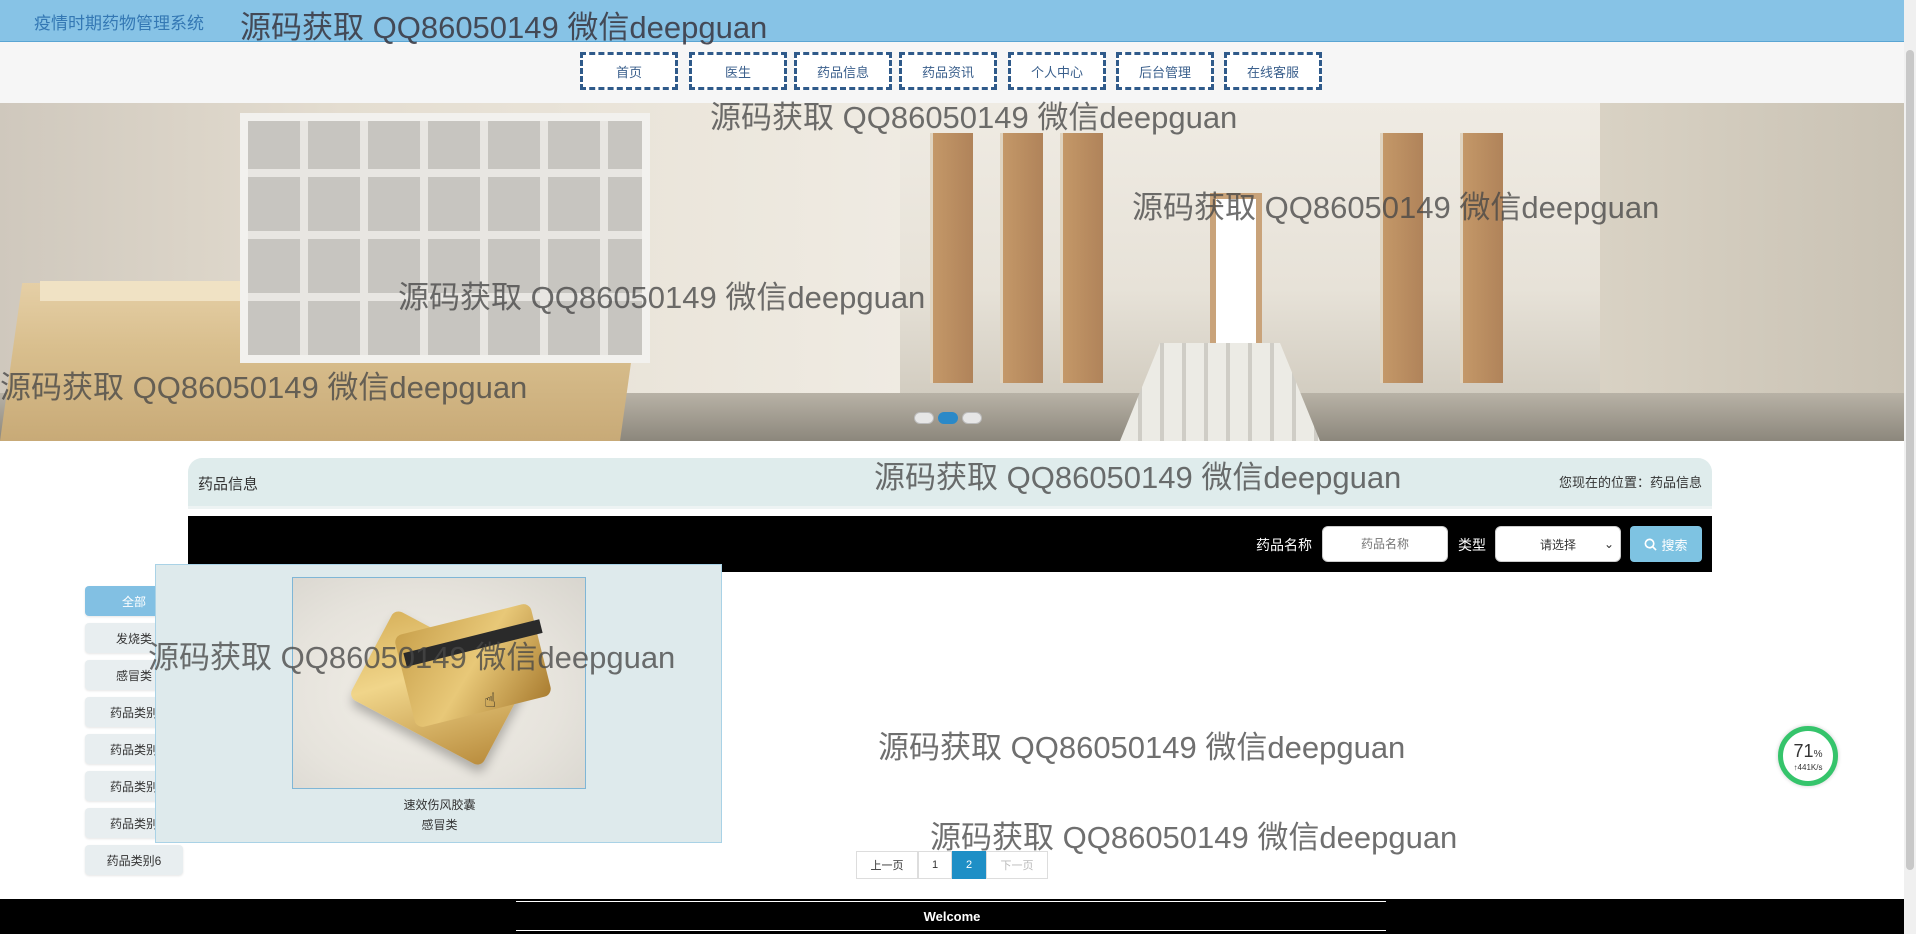 The width and height of the screenshot is (1916, 934). I want to click on carousel-dot-active, so click(948, 418).